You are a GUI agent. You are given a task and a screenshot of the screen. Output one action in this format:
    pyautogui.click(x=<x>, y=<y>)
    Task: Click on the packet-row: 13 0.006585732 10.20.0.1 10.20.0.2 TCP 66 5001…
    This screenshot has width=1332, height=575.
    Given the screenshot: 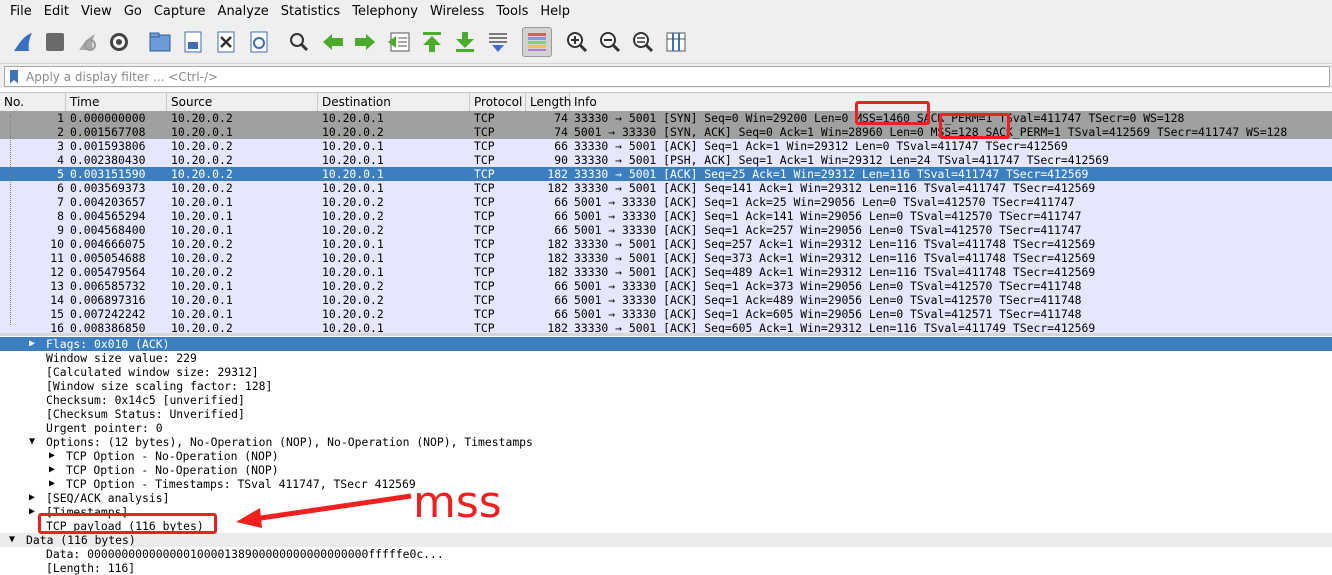 What is the action you would take?
    pyautogui.click(x=666, y=286)
    